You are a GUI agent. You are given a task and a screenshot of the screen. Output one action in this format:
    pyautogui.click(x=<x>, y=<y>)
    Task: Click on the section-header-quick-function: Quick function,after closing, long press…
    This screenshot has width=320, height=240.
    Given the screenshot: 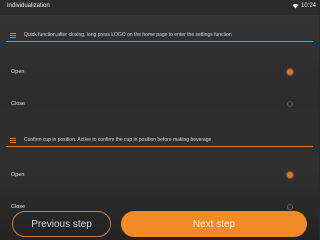 What is the action you would take?
    pyautogui.click(x=159, y=36)
    